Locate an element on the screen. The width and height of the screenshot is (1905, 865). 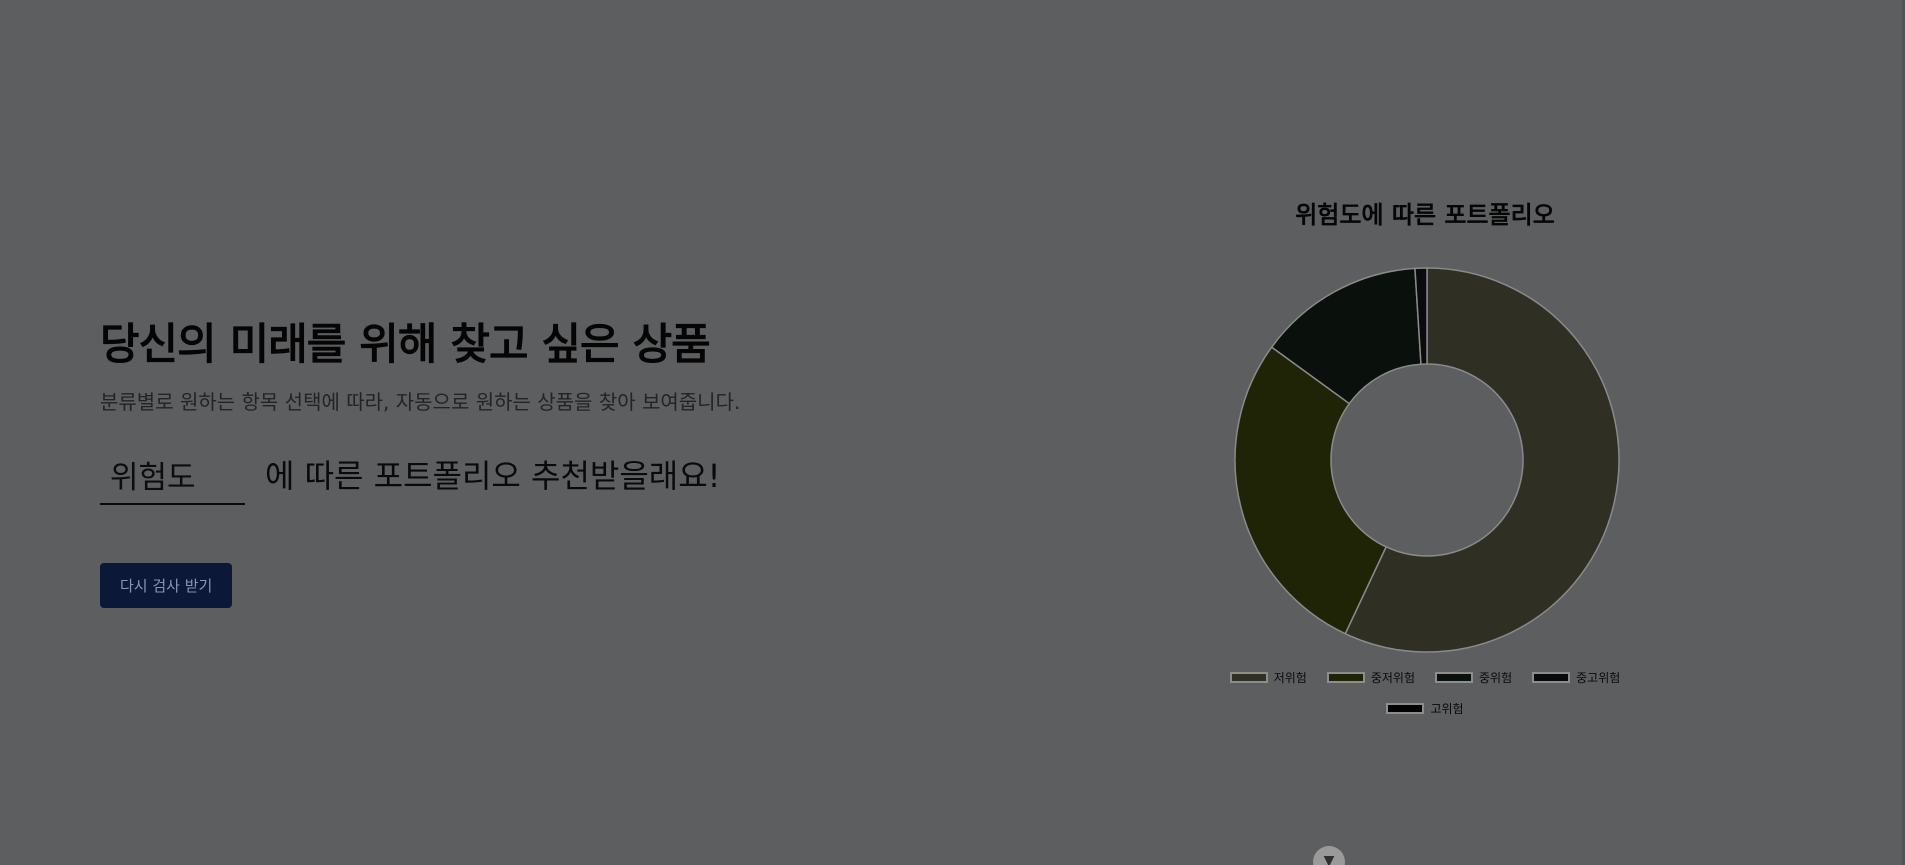
category-select: 위험도 is located at coordinates (172, 478).